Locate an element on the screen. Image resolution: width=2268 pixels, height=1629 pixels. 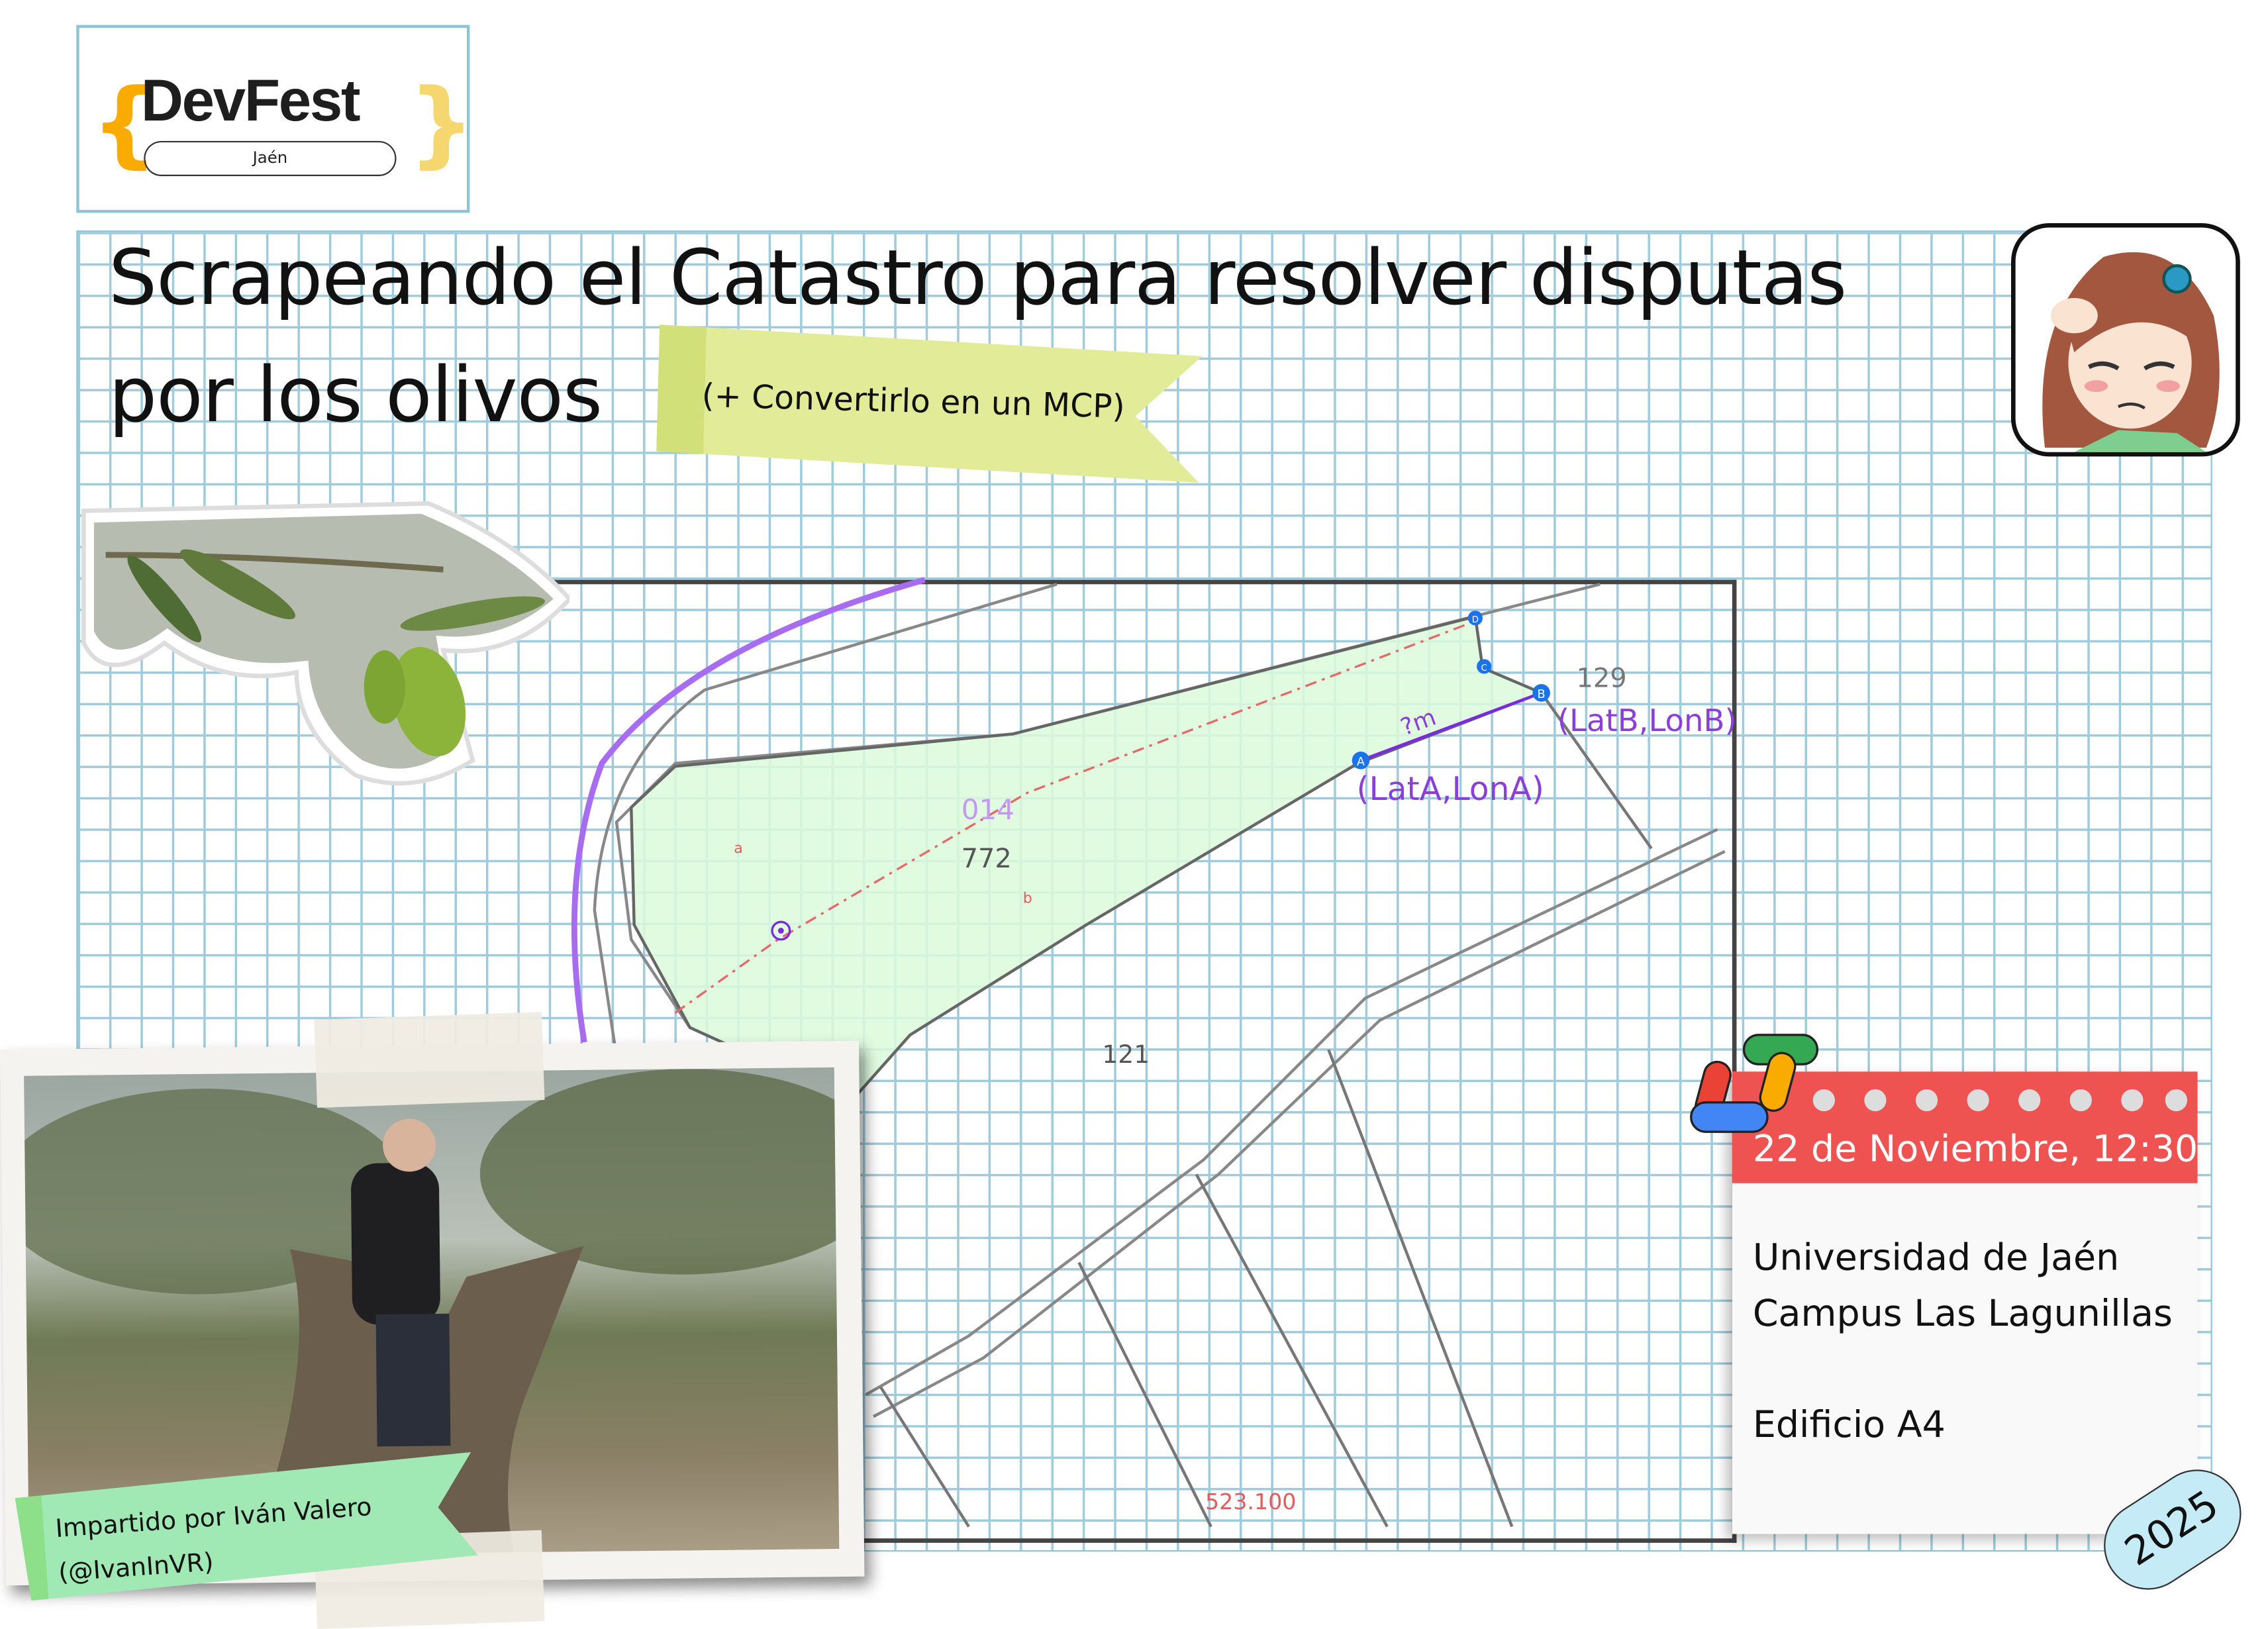
logo-name: DevFest is located at coordinates (250, 101).